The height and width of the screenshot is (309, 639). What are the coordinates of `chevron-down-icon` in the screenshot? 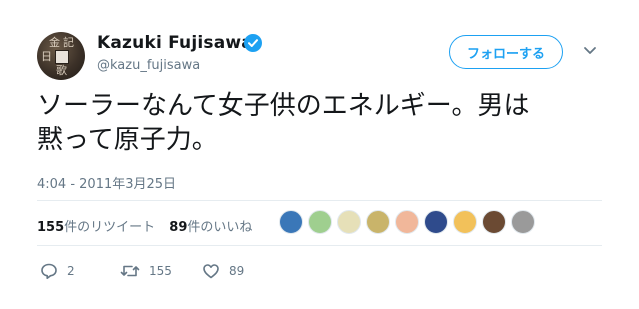 It's located at (590, 51).